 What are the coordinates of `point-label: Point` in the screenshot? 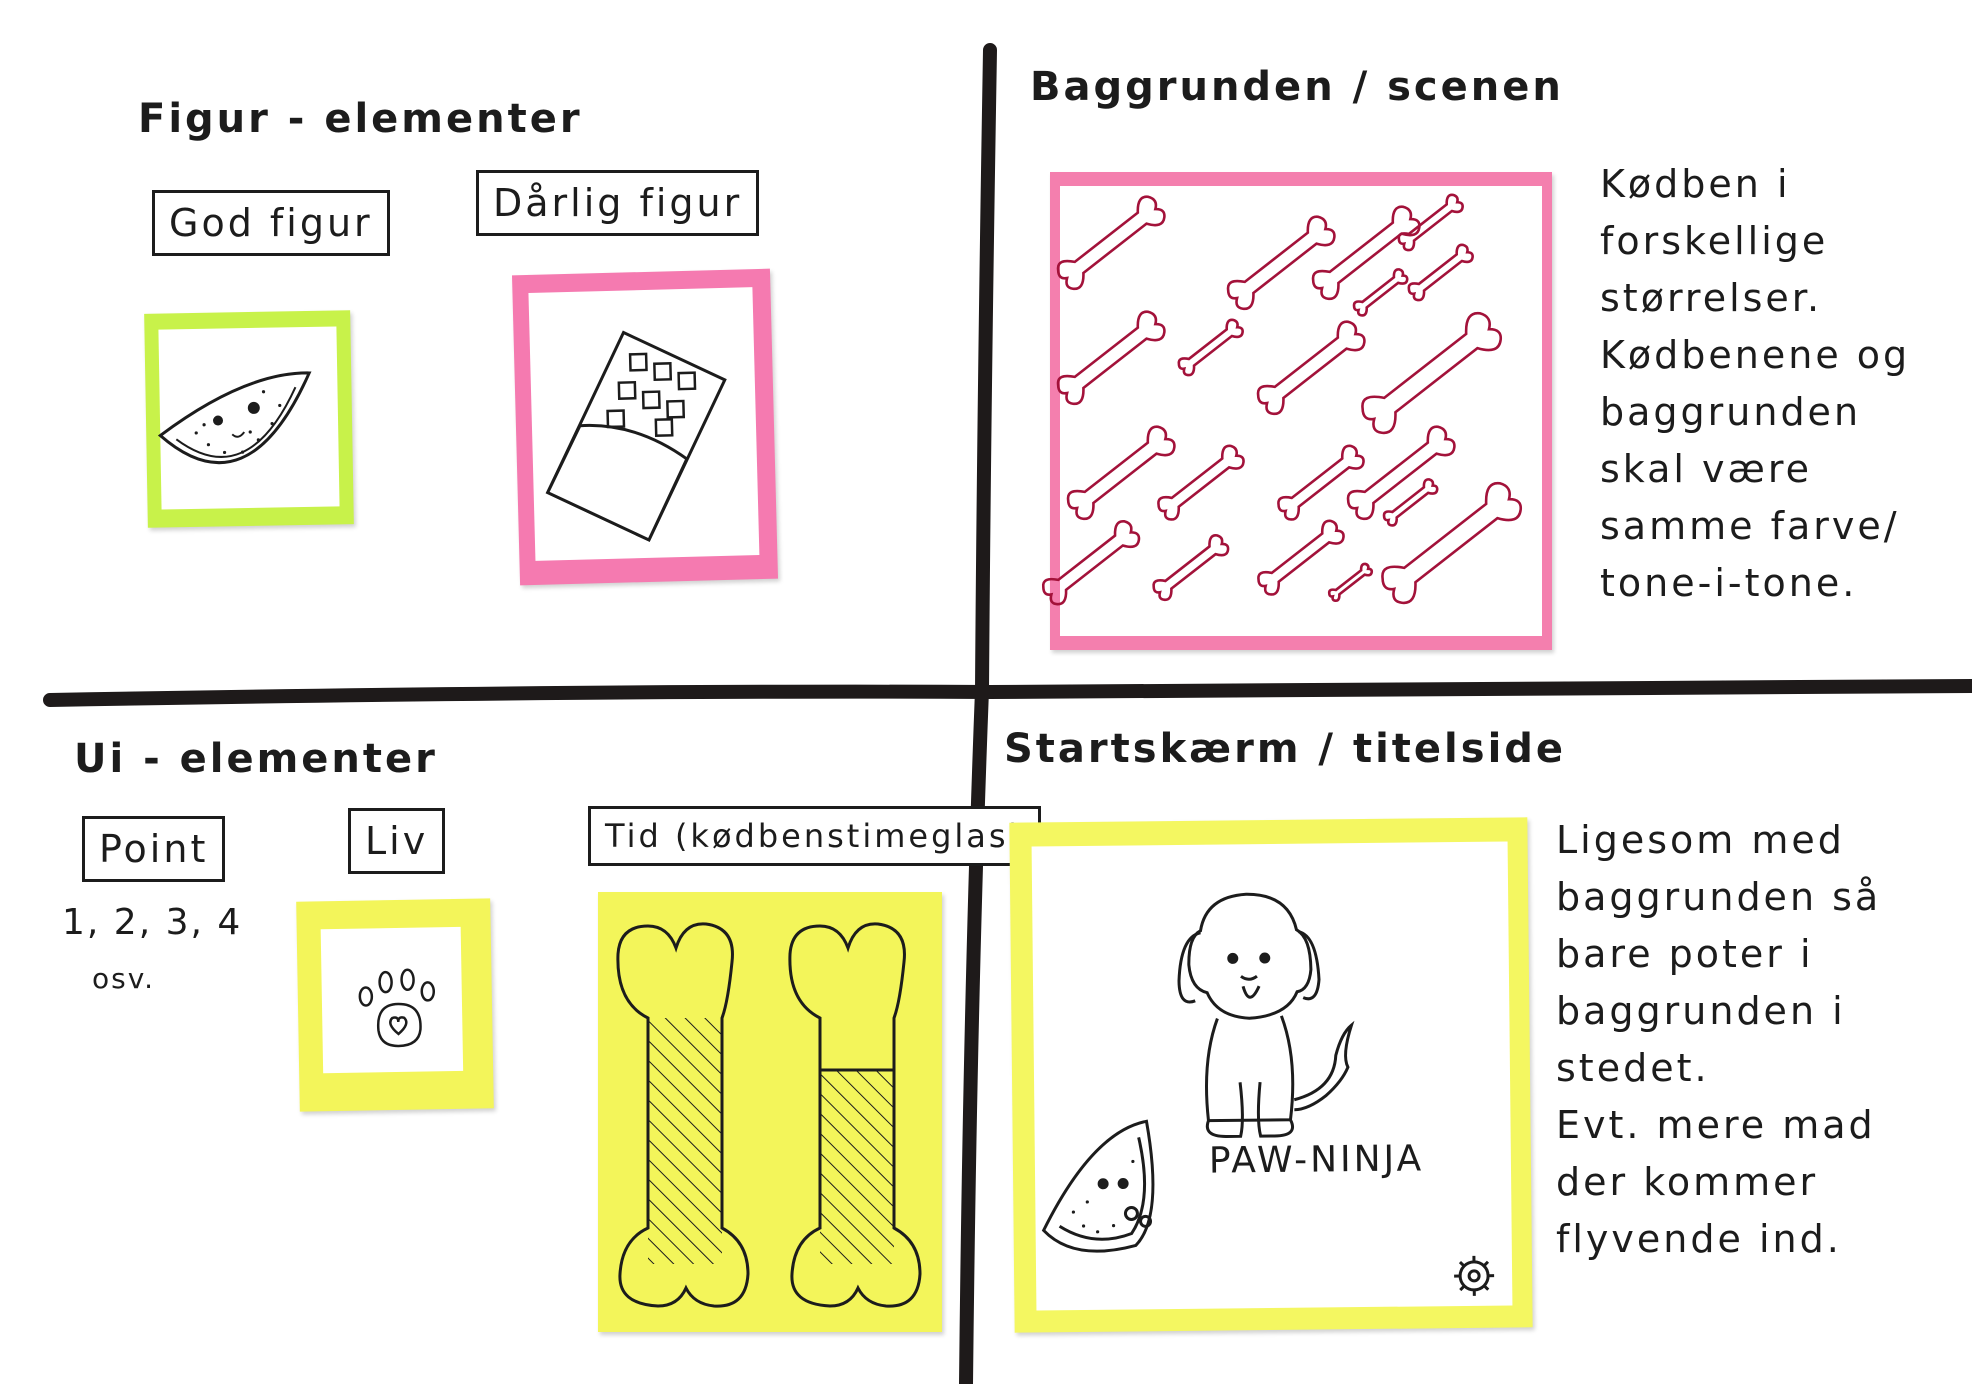 It's located at (154, 849).